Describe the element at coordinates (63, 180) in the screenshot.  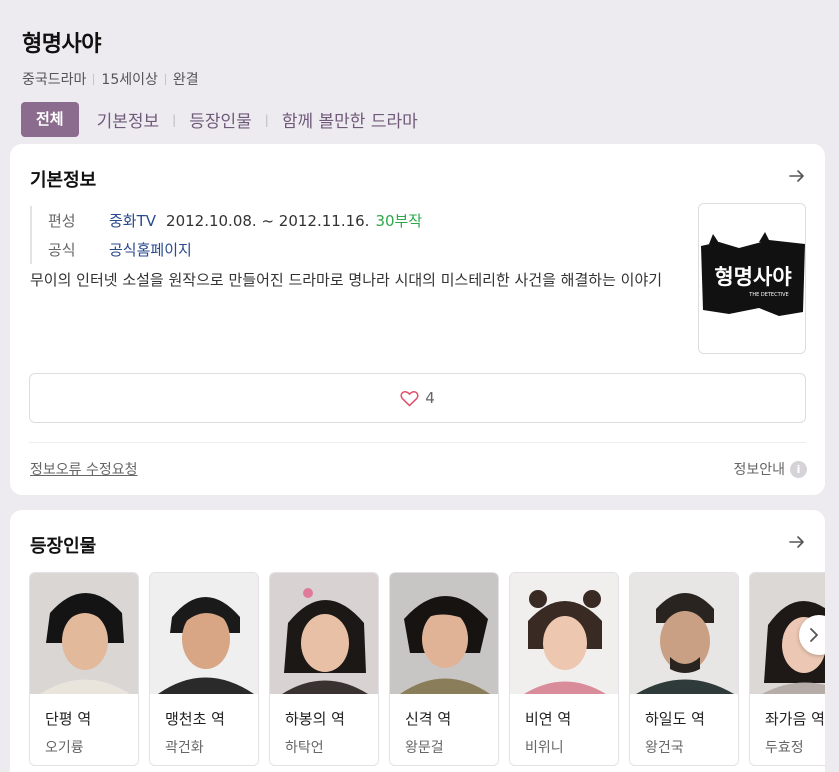
I see `basic-info-title: 기본정보` at that location.